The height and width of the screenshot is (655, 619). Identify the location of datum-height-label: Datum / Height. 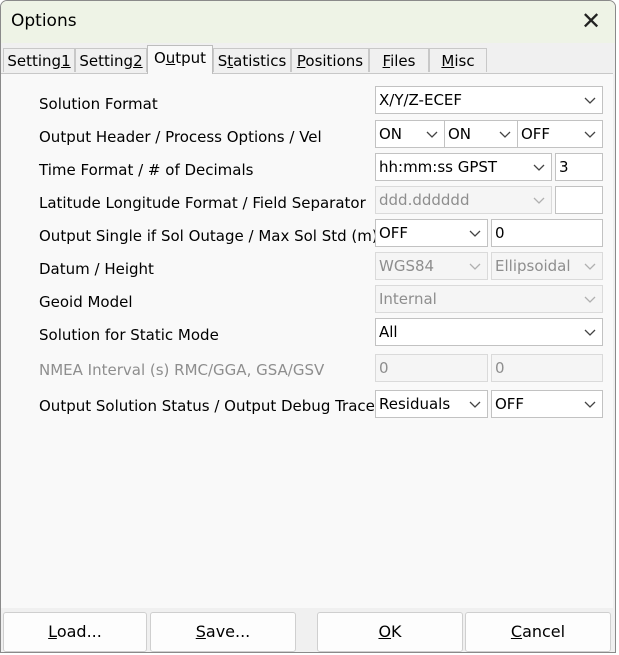
(96, 269).